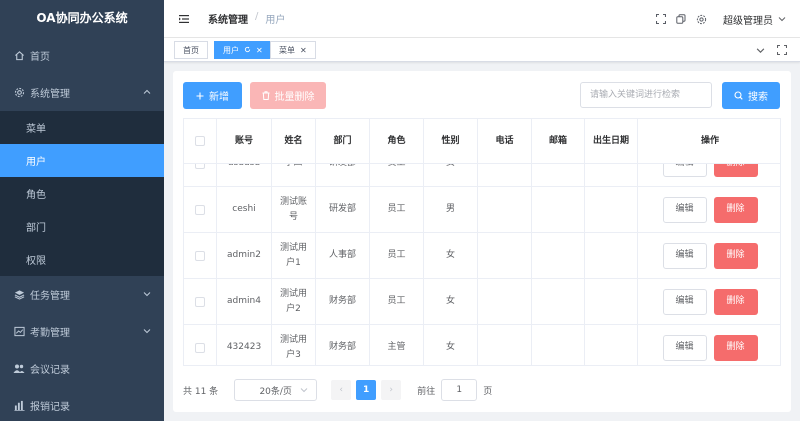 The width and height of the screenshot is (800, 421). What do you see at coordinates (244, 345) in the screenshot?
I see `cell-account: 432423` at bounding box center [244, 345].